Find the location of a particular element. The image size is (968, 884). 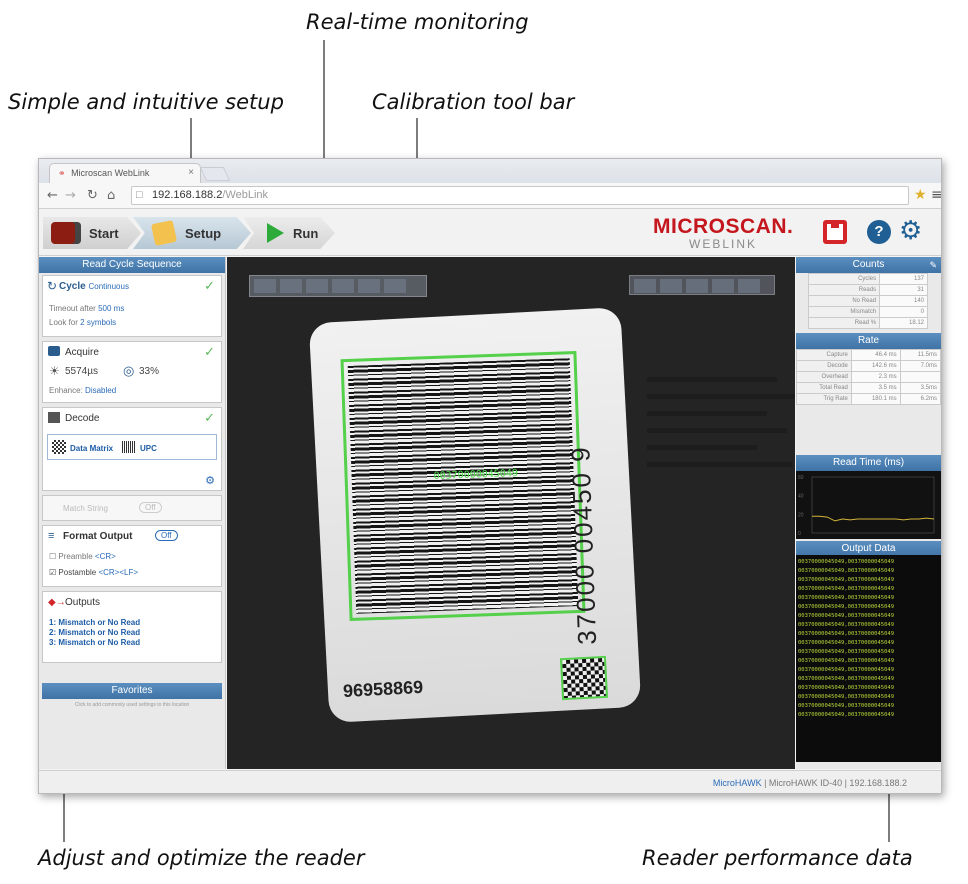

callout-realtime-monitoring: Real-time monitoring is located at coordinates (417, 22).